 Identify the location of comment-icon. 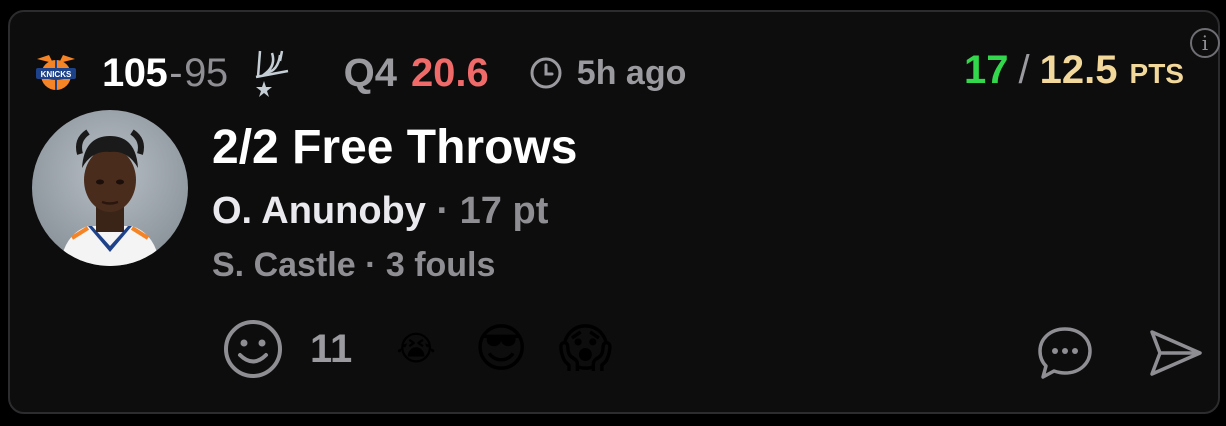
(1065, 353).